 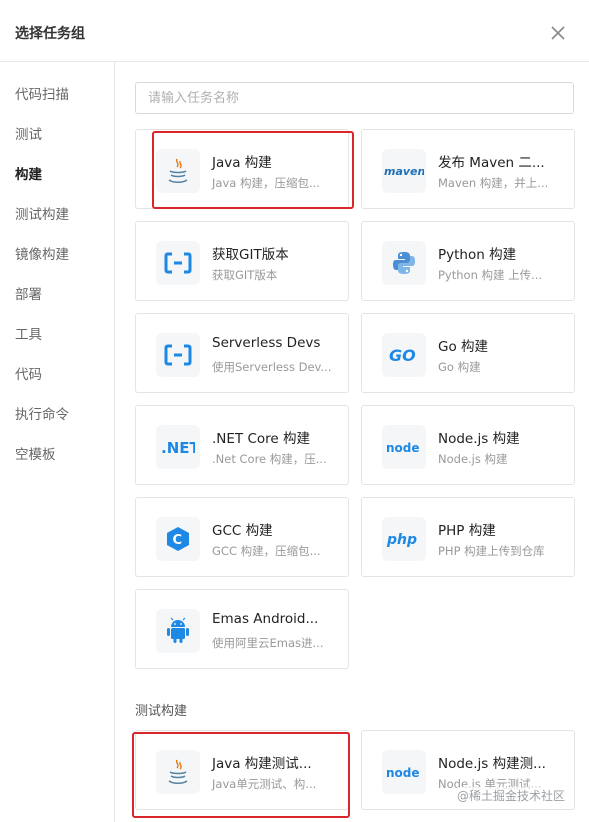 What do you see at coordinates (404, 263) in the screenshot?
I see `python-icon` at bounding box center [404, 263].